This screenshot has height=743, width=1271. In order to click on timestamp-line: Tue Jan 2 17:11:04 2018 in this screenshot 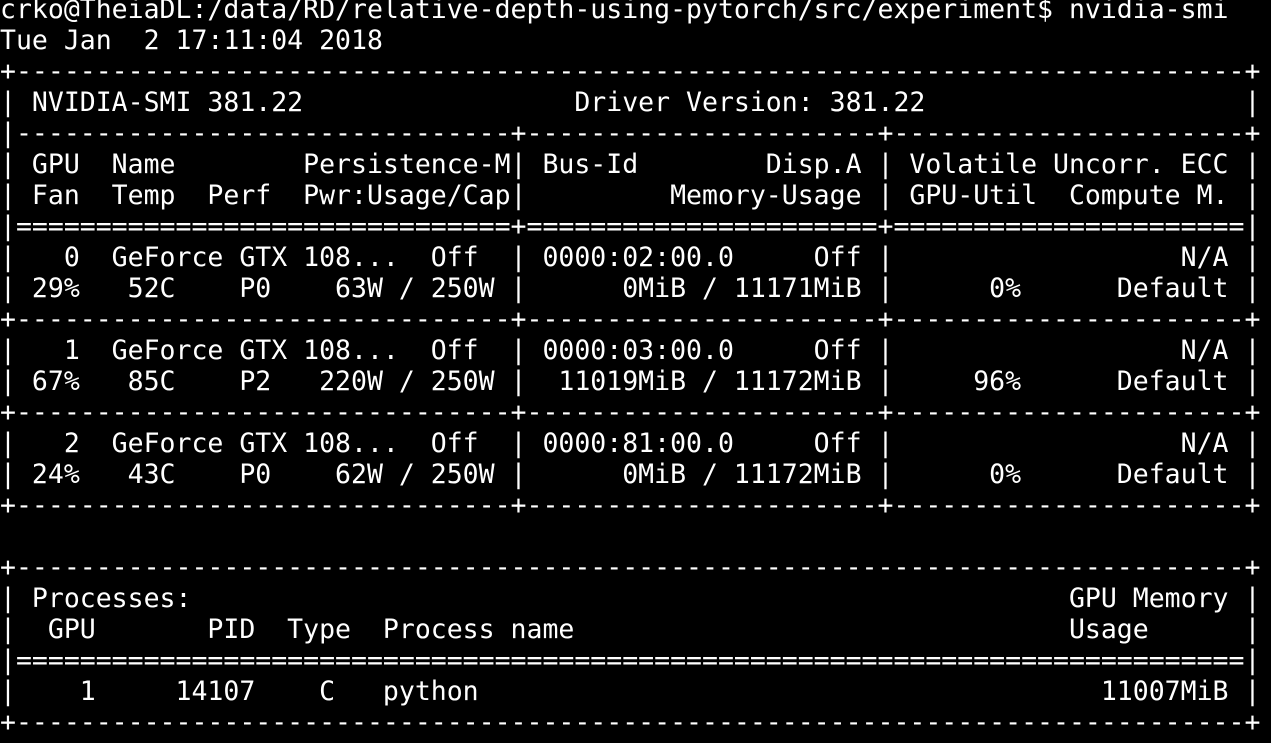, I will do `click(191, 40)`.